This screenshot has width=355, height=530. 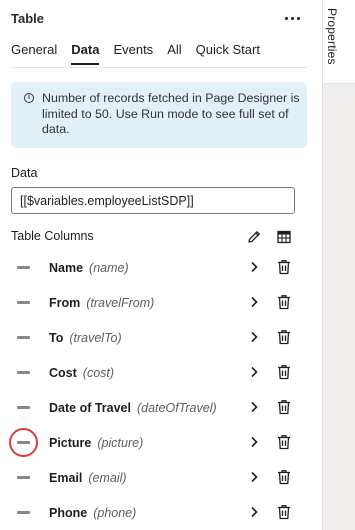 I want to click on tab-events: Events, so click(x=133, y=53).